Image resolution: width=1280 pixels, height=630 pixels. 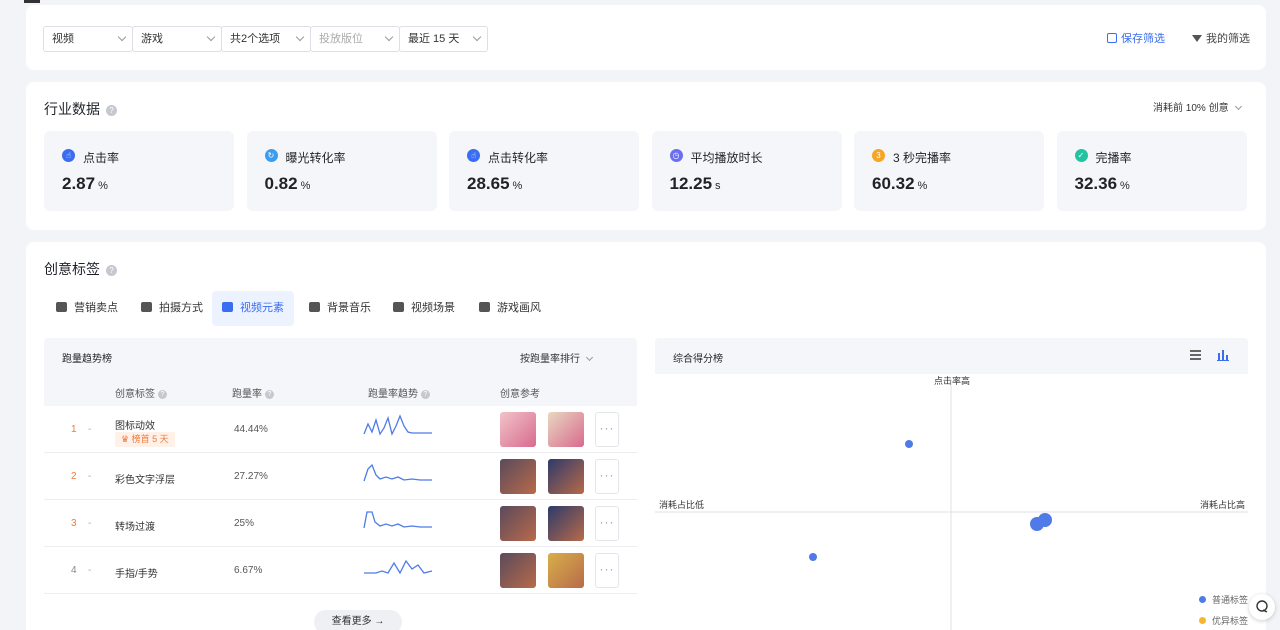 I want to click on industry-title-text: 行业数据, so click(x=72, y=109).